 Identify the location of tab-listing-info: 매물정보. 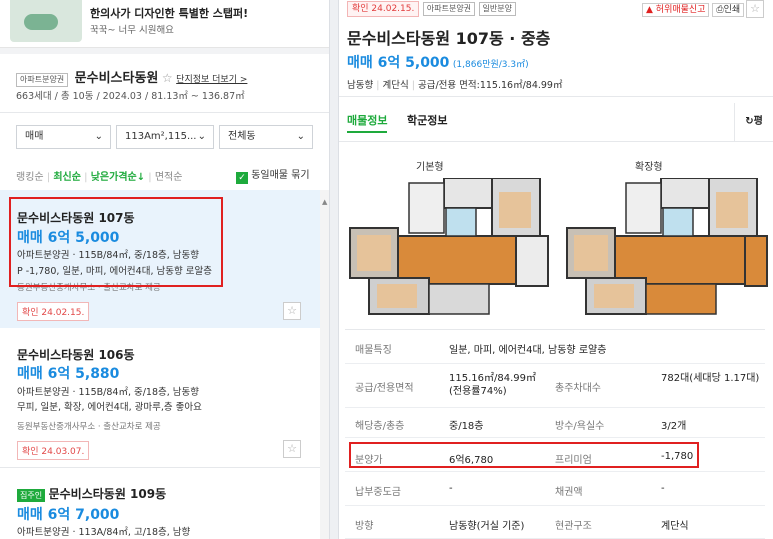
(367, 120).